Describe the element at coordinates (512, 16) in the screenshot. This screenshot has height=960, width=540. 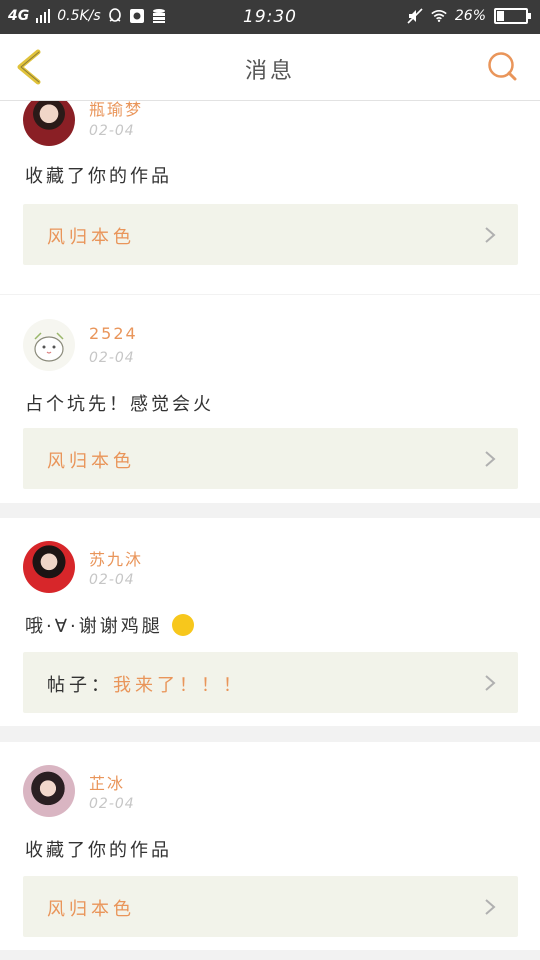
I see `battery-icon` at that location.